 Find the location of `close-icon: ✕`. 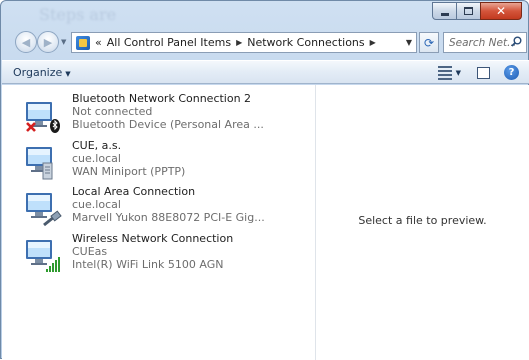

close-icon: ✕ is located at coordinates (501, 11).